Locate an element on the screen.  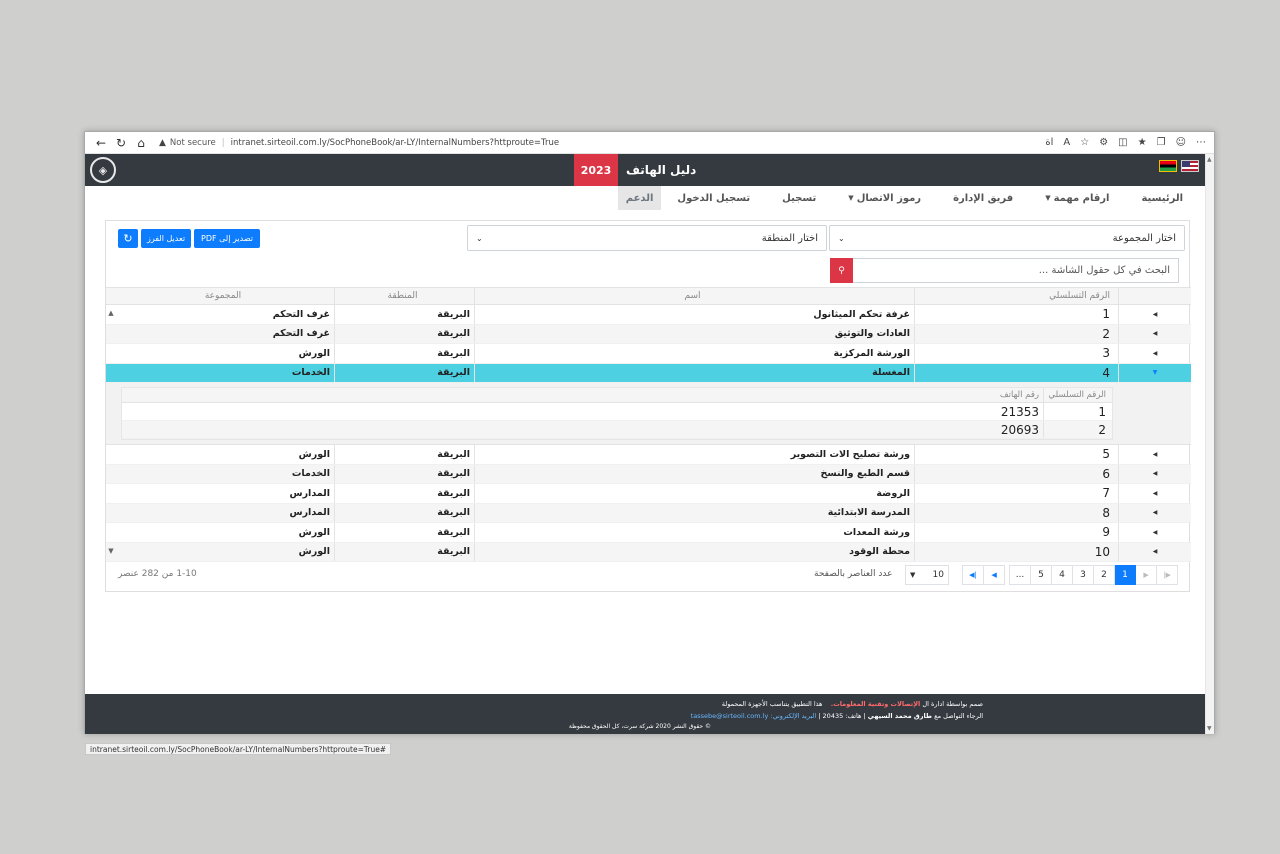
table-row-selected: ▼ 4 المغسلة البريقة الخدمات is located at coordinates (648, 373).